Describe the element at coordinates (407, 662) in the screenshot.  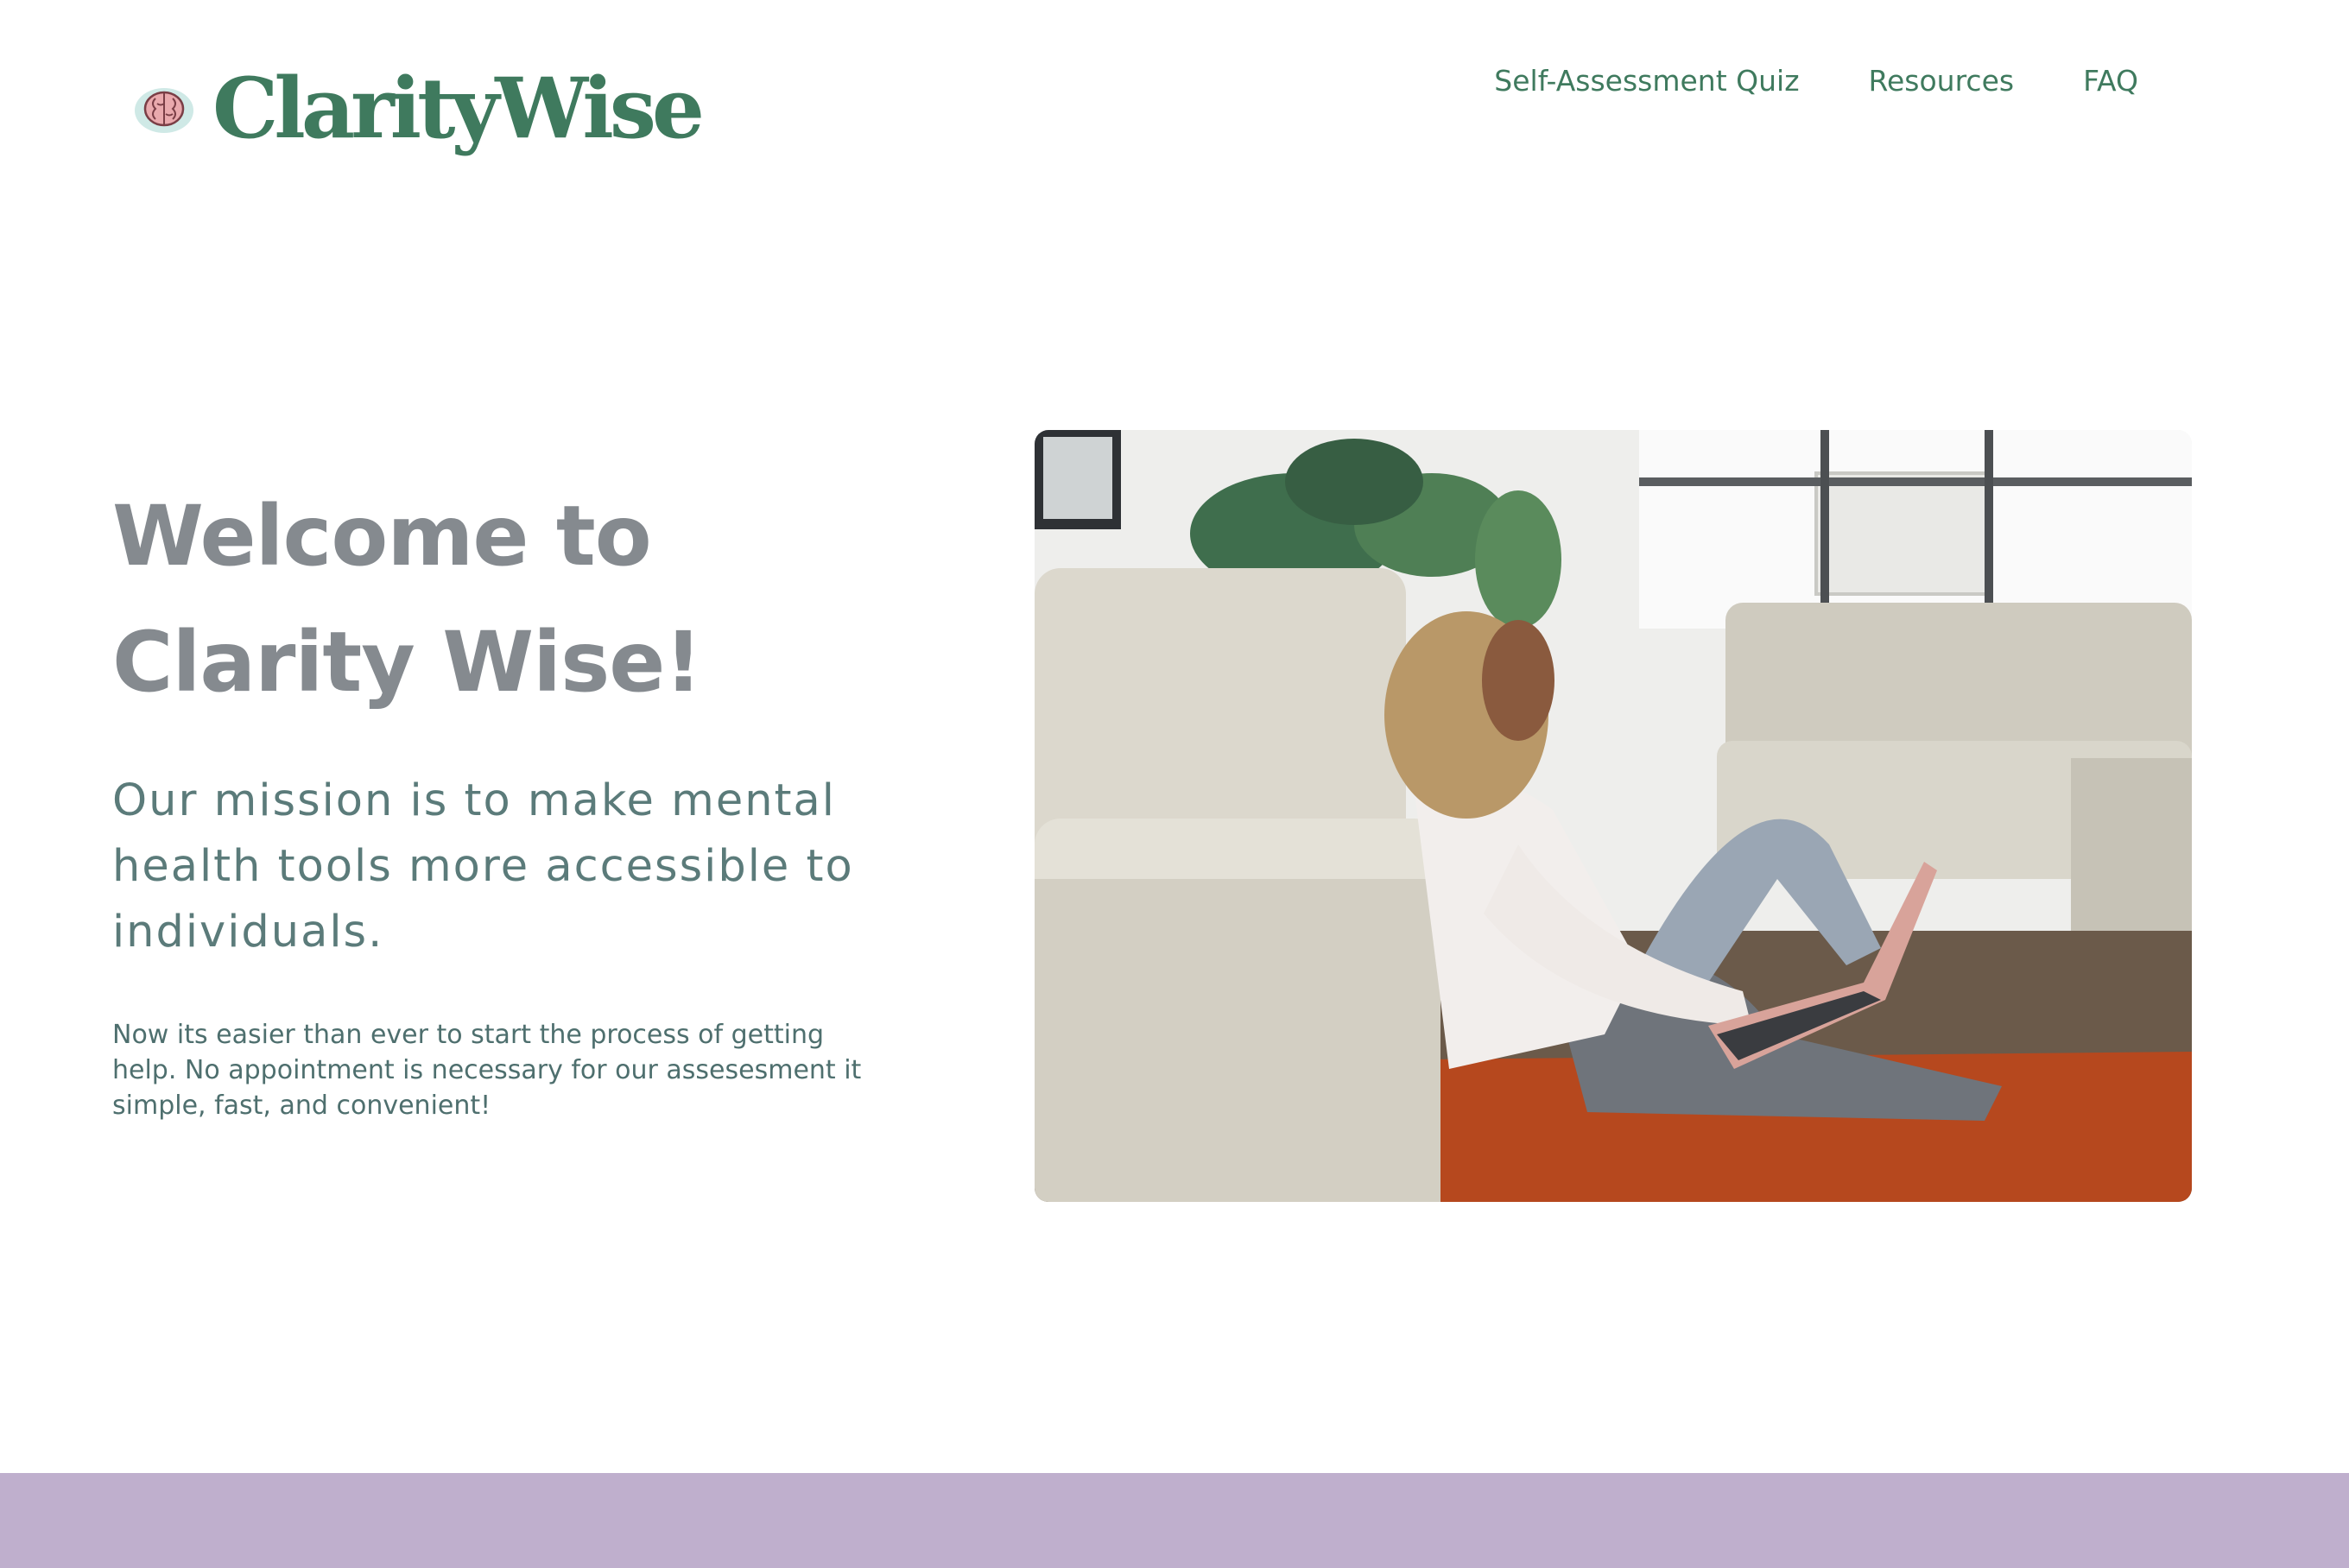
I see `hero-title-line2: Clarity Wise!` at that location.